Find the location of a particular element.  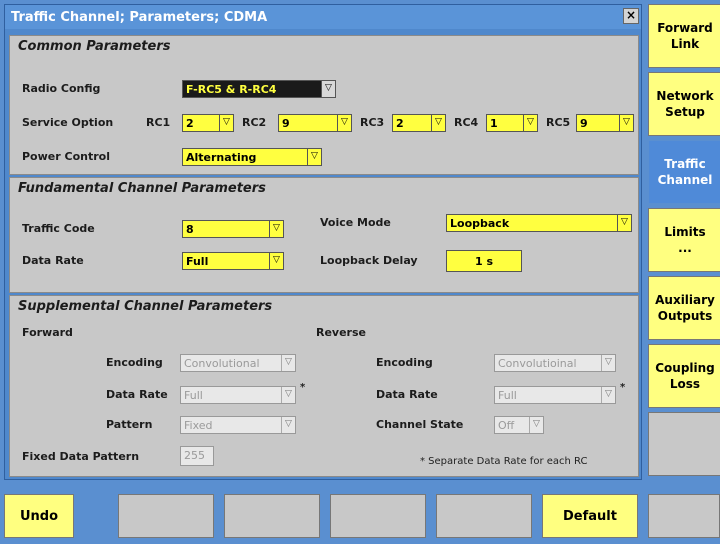

rc1-value: 2 is located at coordinates (190, 123).